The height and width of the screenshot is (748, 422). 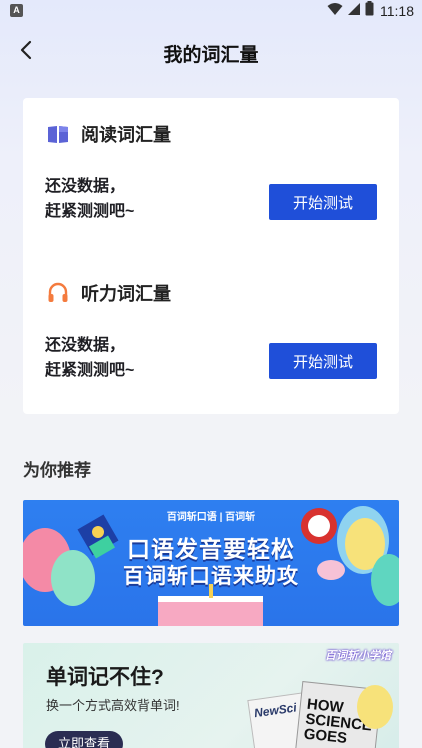 I want to click on listening-empty-line2: 赶紧测测吧~, so click(x=90, y=370).